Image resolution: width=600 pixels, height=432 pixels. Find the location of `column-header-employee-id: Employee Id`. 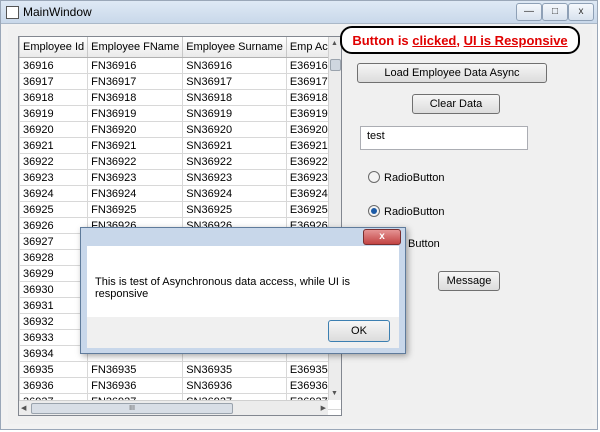

column-header-employee-id: Employee Id is located at coordinates (54, 47).